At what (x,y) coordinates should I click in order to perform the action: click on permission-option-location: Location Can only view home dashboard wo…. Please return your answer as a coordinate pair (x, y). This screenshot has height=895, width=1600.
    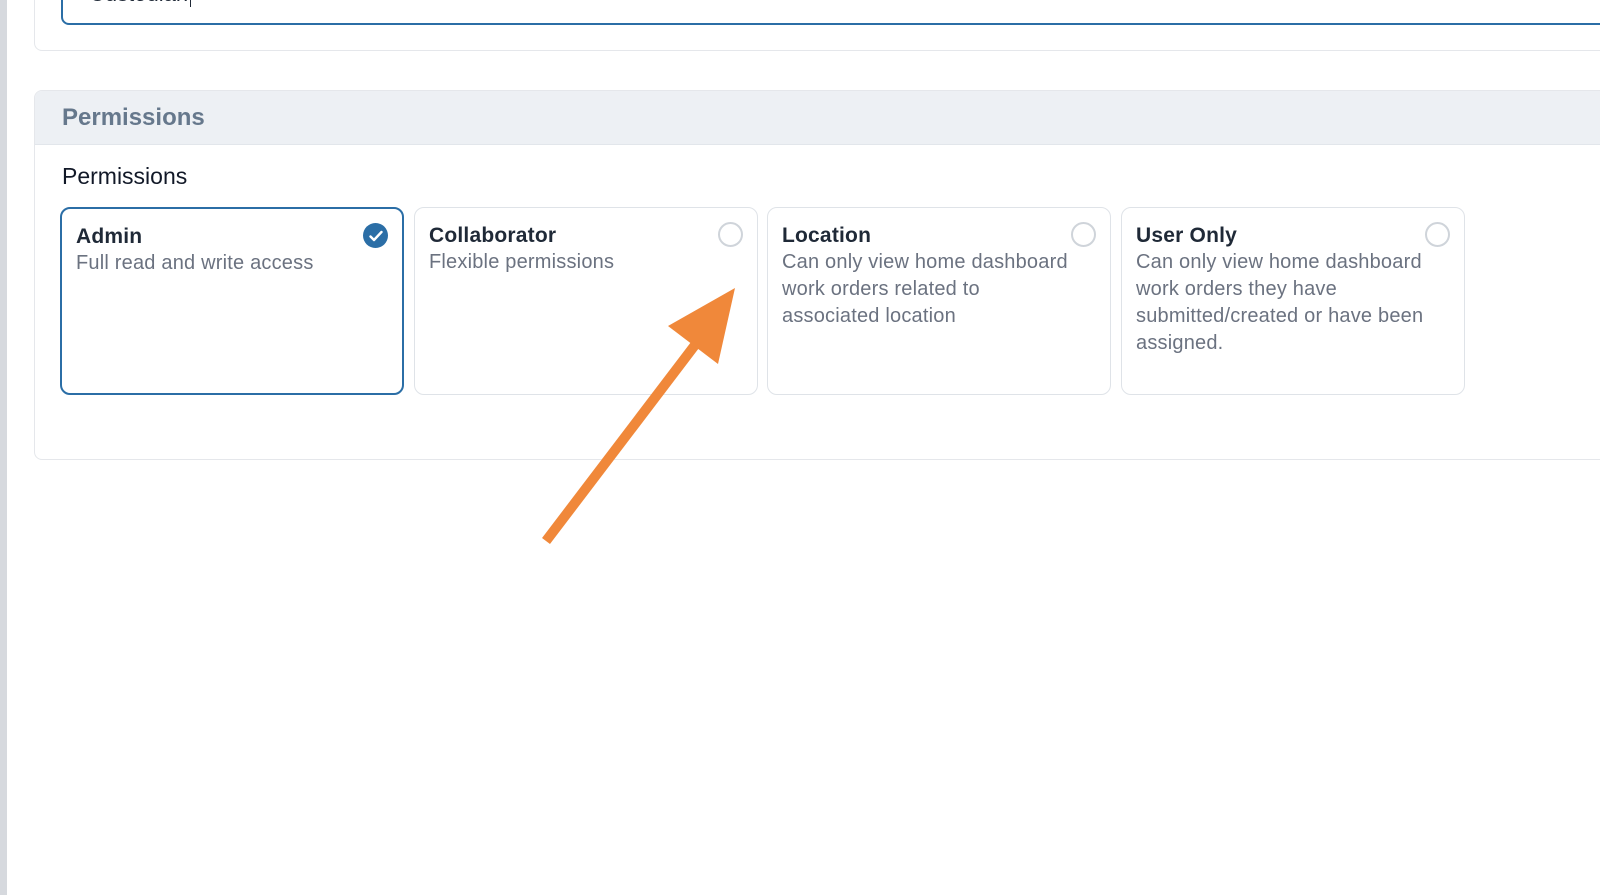
    Looking at the image, I should click on (939, 301).